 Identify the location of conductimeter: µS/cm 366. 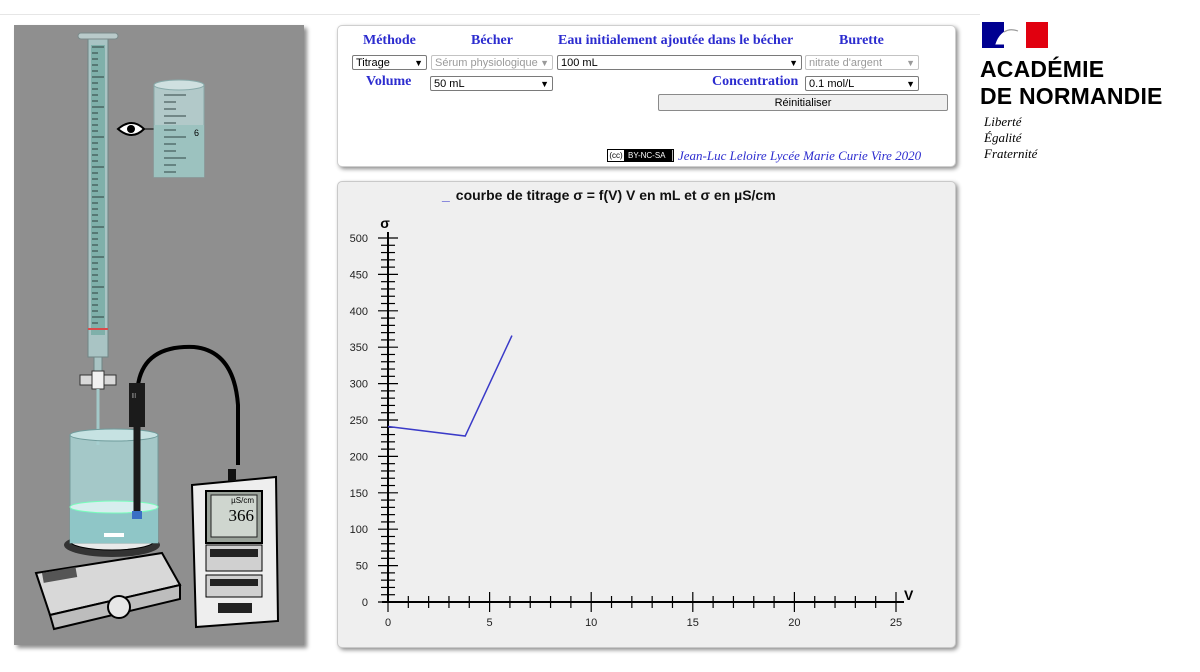
(235, 549).